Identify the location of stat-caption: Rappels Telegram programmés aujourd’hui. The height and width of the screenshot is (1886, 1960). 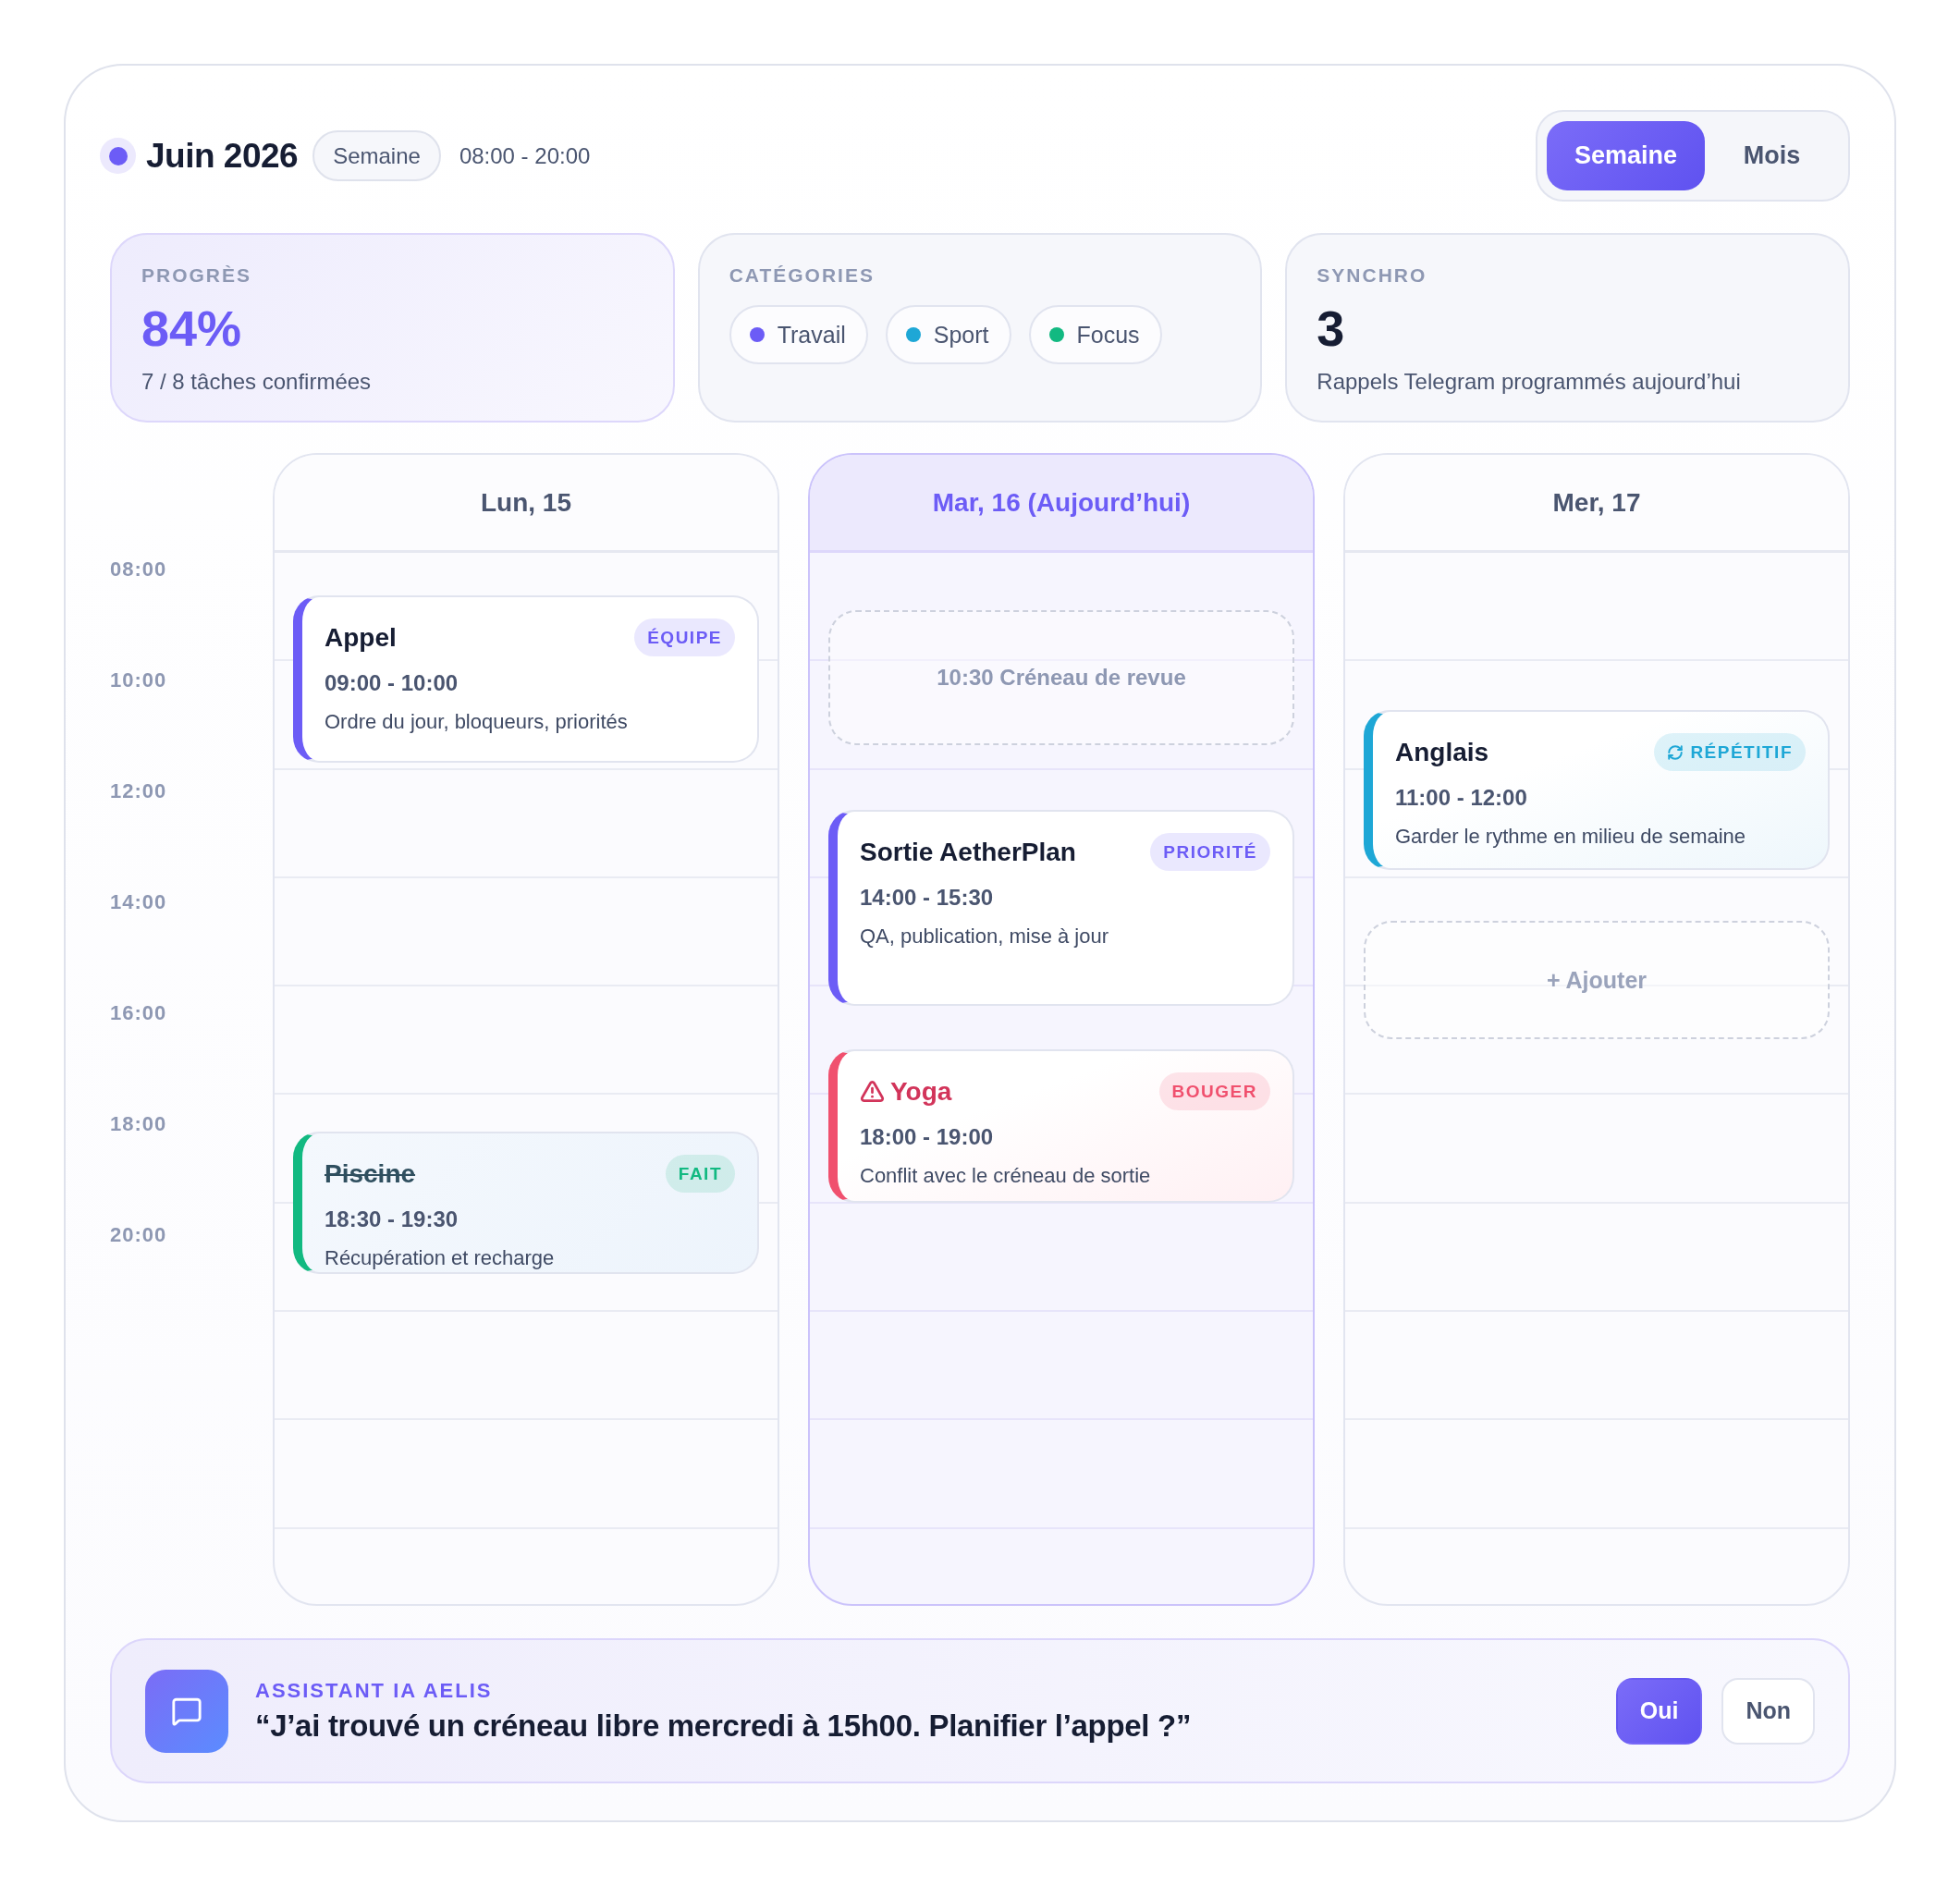
(1529, 382).